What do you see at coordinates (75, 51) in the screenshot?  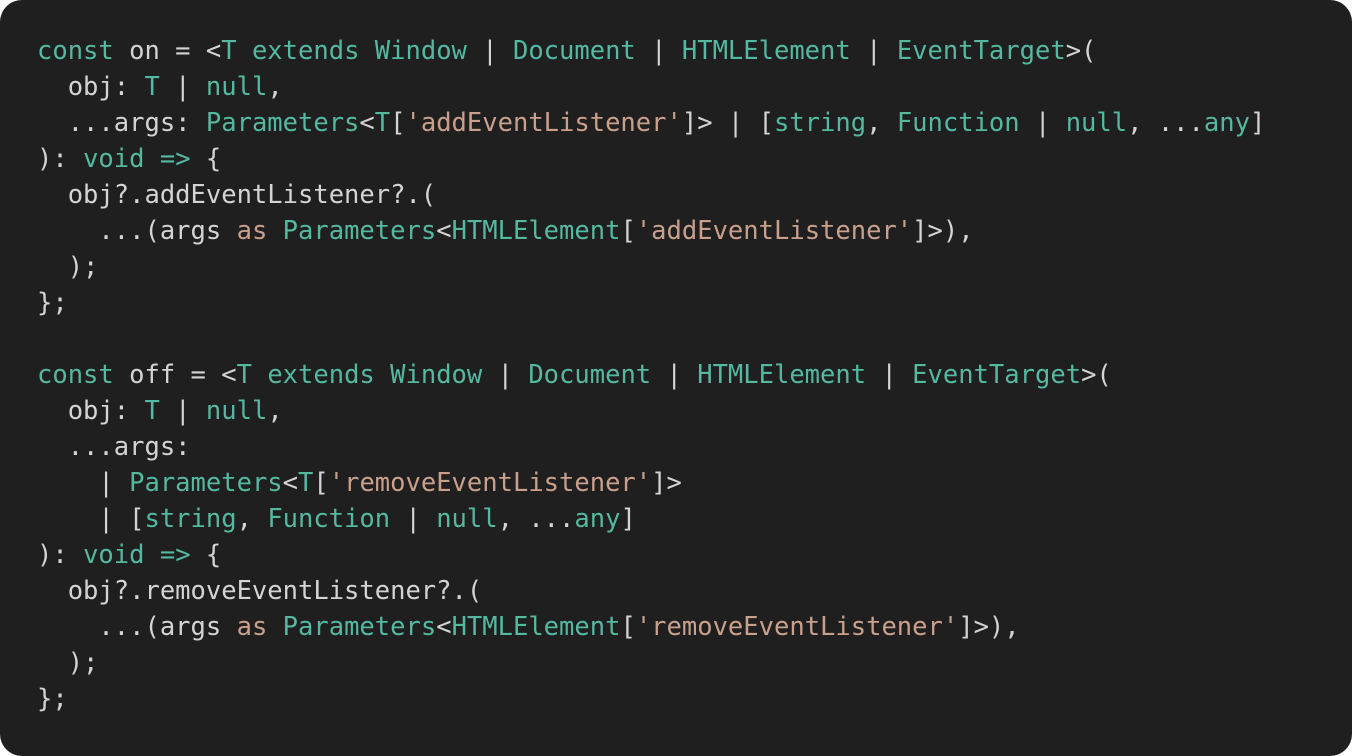 I see `code-token: const` at bounding box center [75, 51].